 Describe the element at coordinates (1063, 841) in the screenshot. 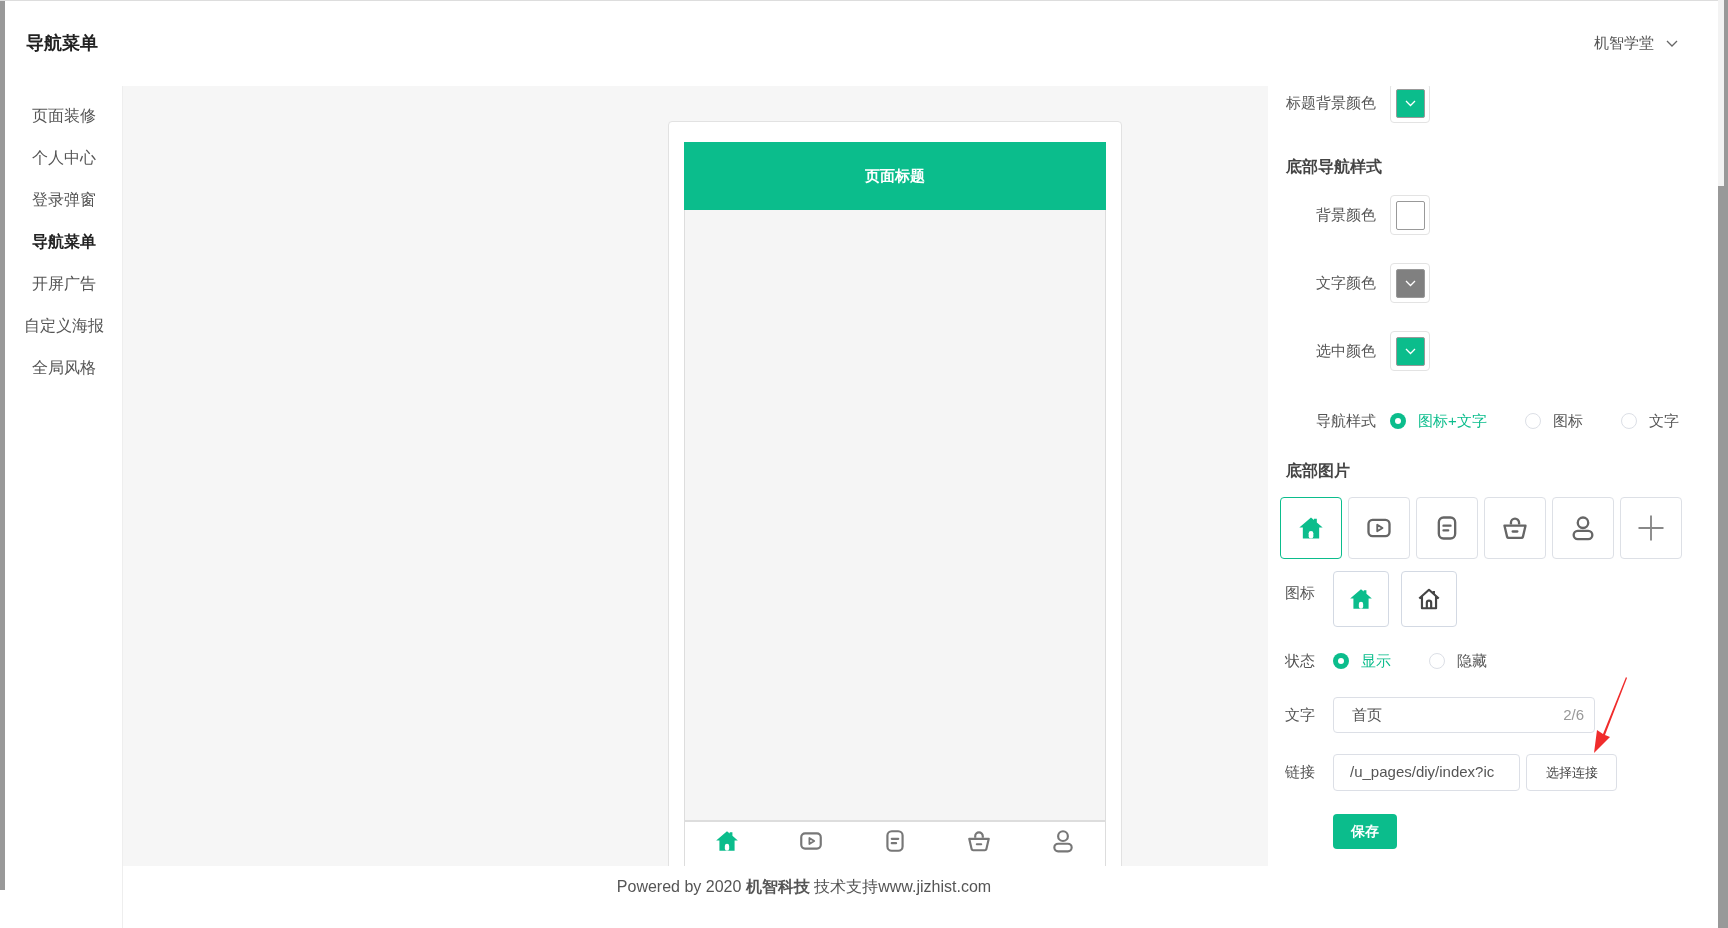

I see `person-icon` at that location.